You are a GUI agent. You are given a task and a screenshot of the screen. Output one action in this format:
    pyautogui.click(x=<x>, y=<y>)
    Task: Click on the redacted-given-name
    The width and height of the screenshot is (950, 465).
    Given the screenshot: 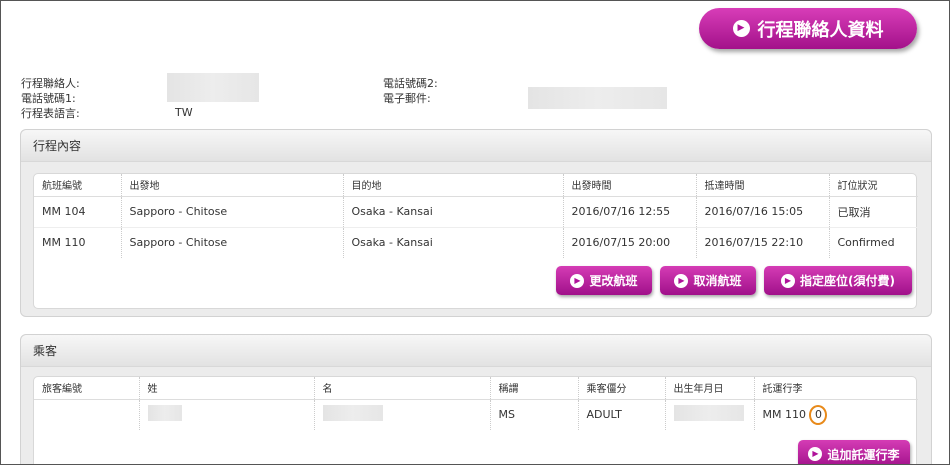 What is the action you would take?
    pyautogui.click(x=352, y=413)
    